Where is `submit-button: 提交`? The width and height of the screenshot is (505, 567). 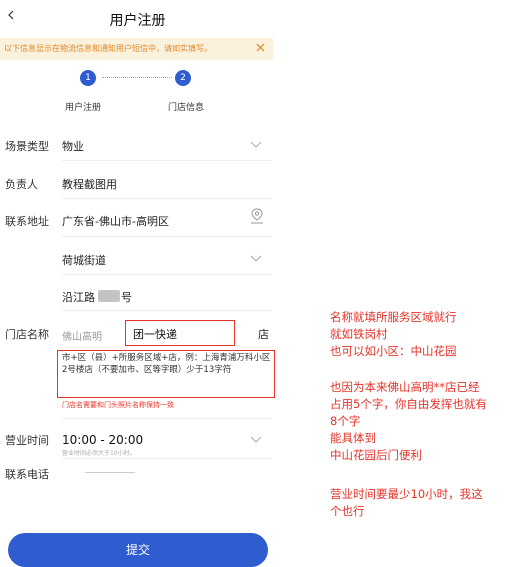 submit-button: 提交 is located at coordinates (138, 550).